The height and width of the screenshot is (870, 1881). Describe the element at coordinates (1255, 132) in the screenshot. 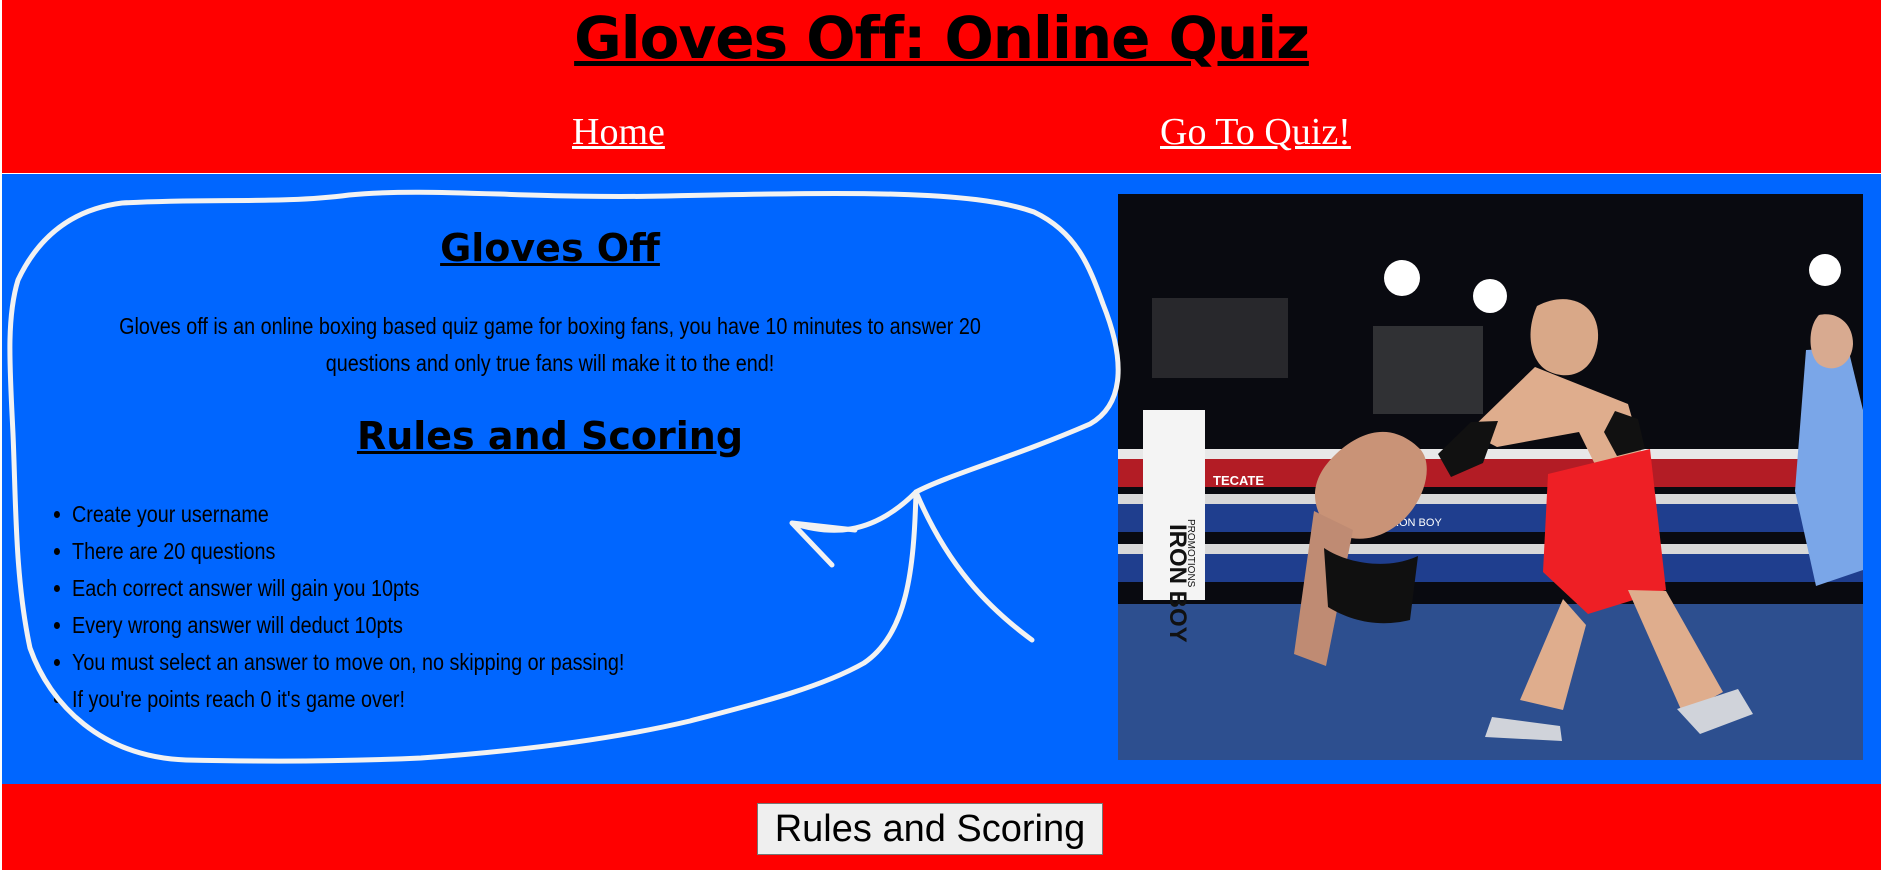

I see `nav-quiz-link: Go To Quiz!` at that location.